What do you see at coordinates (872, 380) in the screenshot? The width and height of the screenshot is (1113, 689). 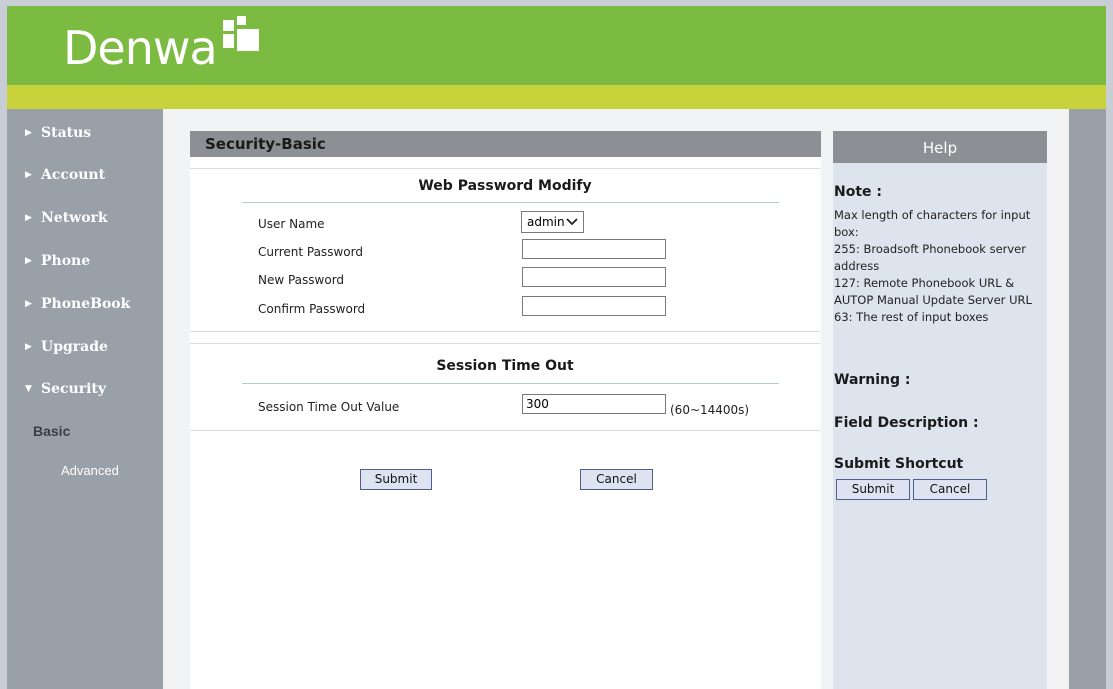 I see `warning-heading: Warning :` at bounding box center [872, 380].